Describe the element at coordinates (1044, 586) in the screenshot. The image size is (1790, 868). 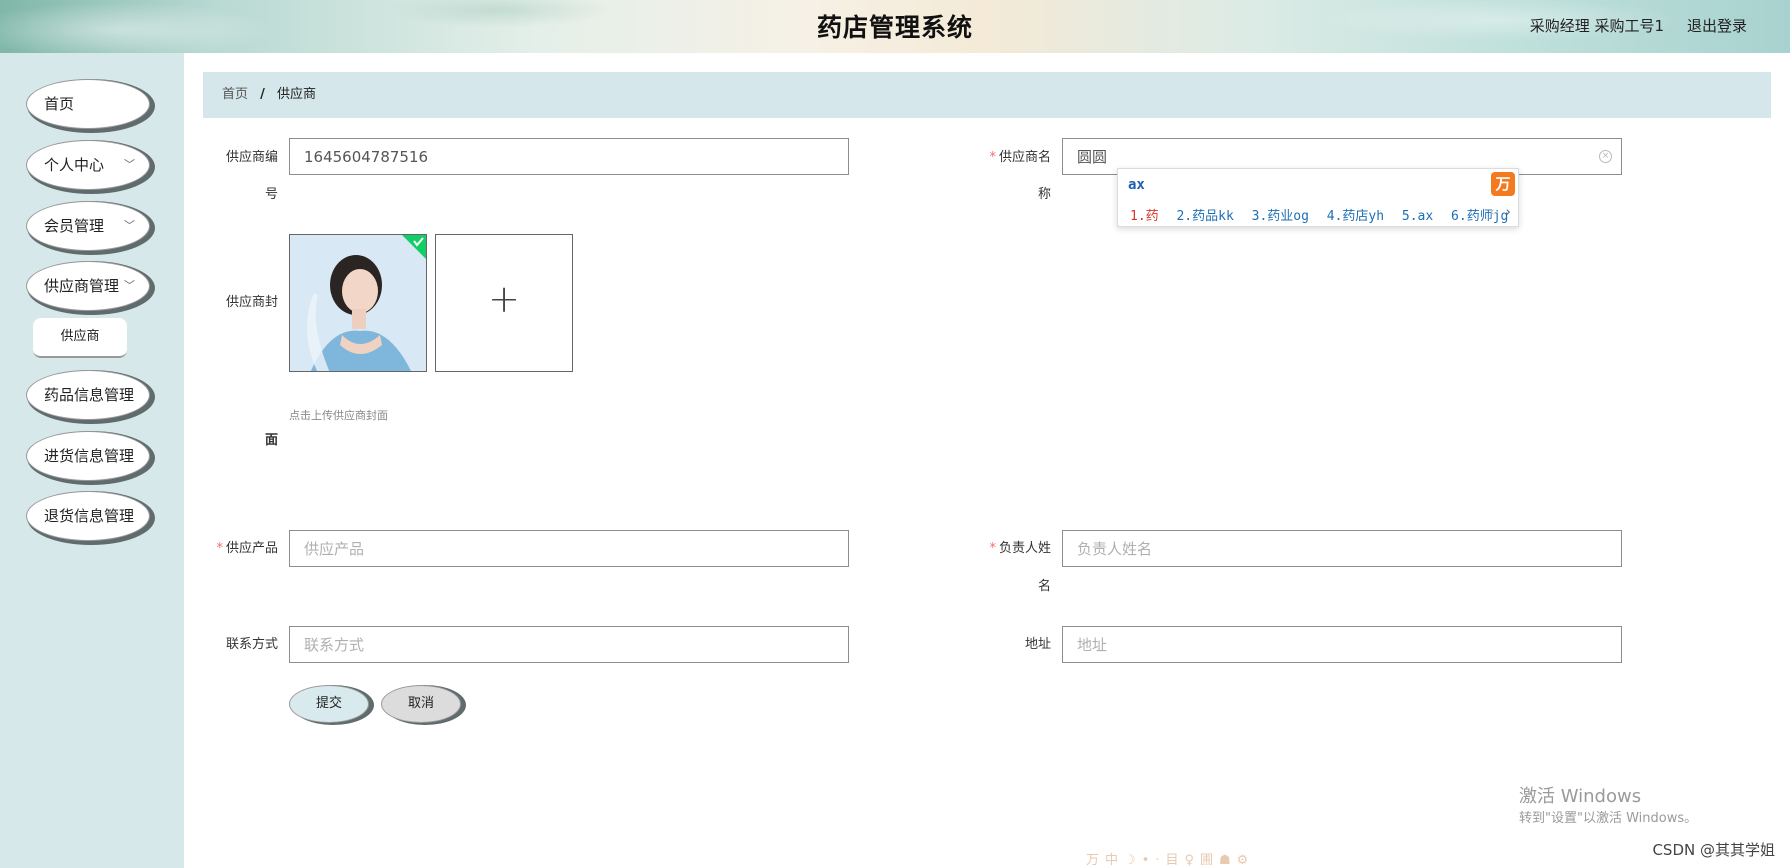
I see `owner-label-wrap: 名` at that location.